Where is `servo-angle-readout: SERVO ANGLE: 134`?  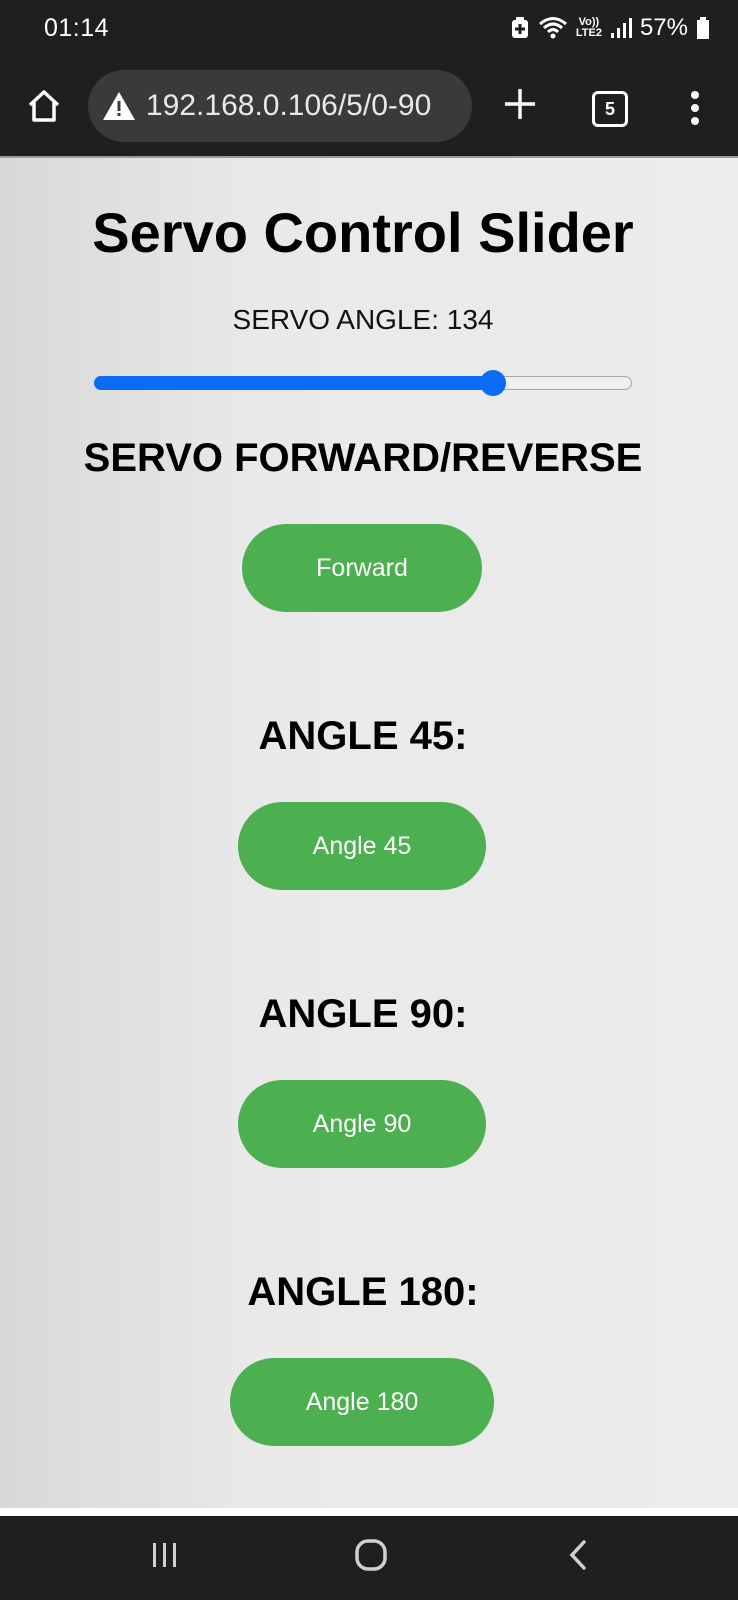
servo-angle-readout: SERVO ANGLE: 134 is located at coordinates (363, 319).